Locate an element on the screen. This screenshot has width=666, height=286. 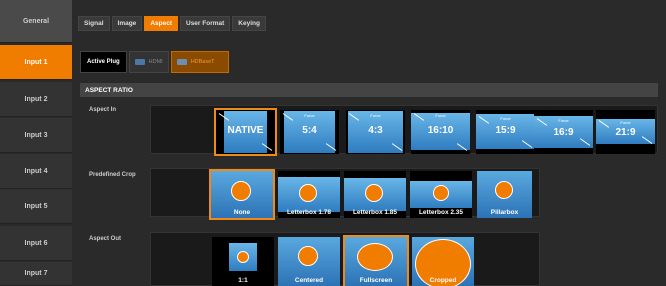
sidebar-item-label: General is located at coordinates (36, 21).